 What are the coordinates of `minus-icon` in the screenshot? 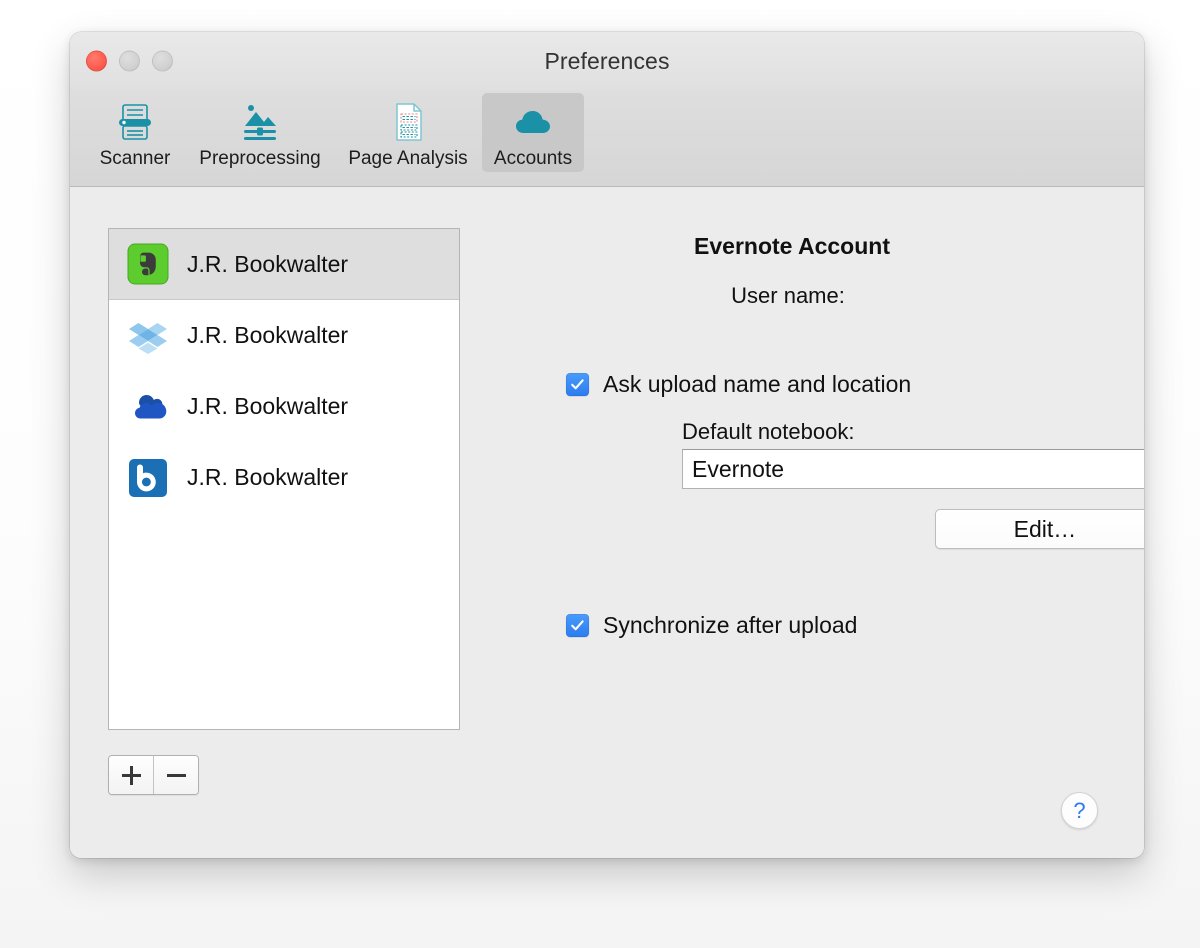 It's located at (176, 775).